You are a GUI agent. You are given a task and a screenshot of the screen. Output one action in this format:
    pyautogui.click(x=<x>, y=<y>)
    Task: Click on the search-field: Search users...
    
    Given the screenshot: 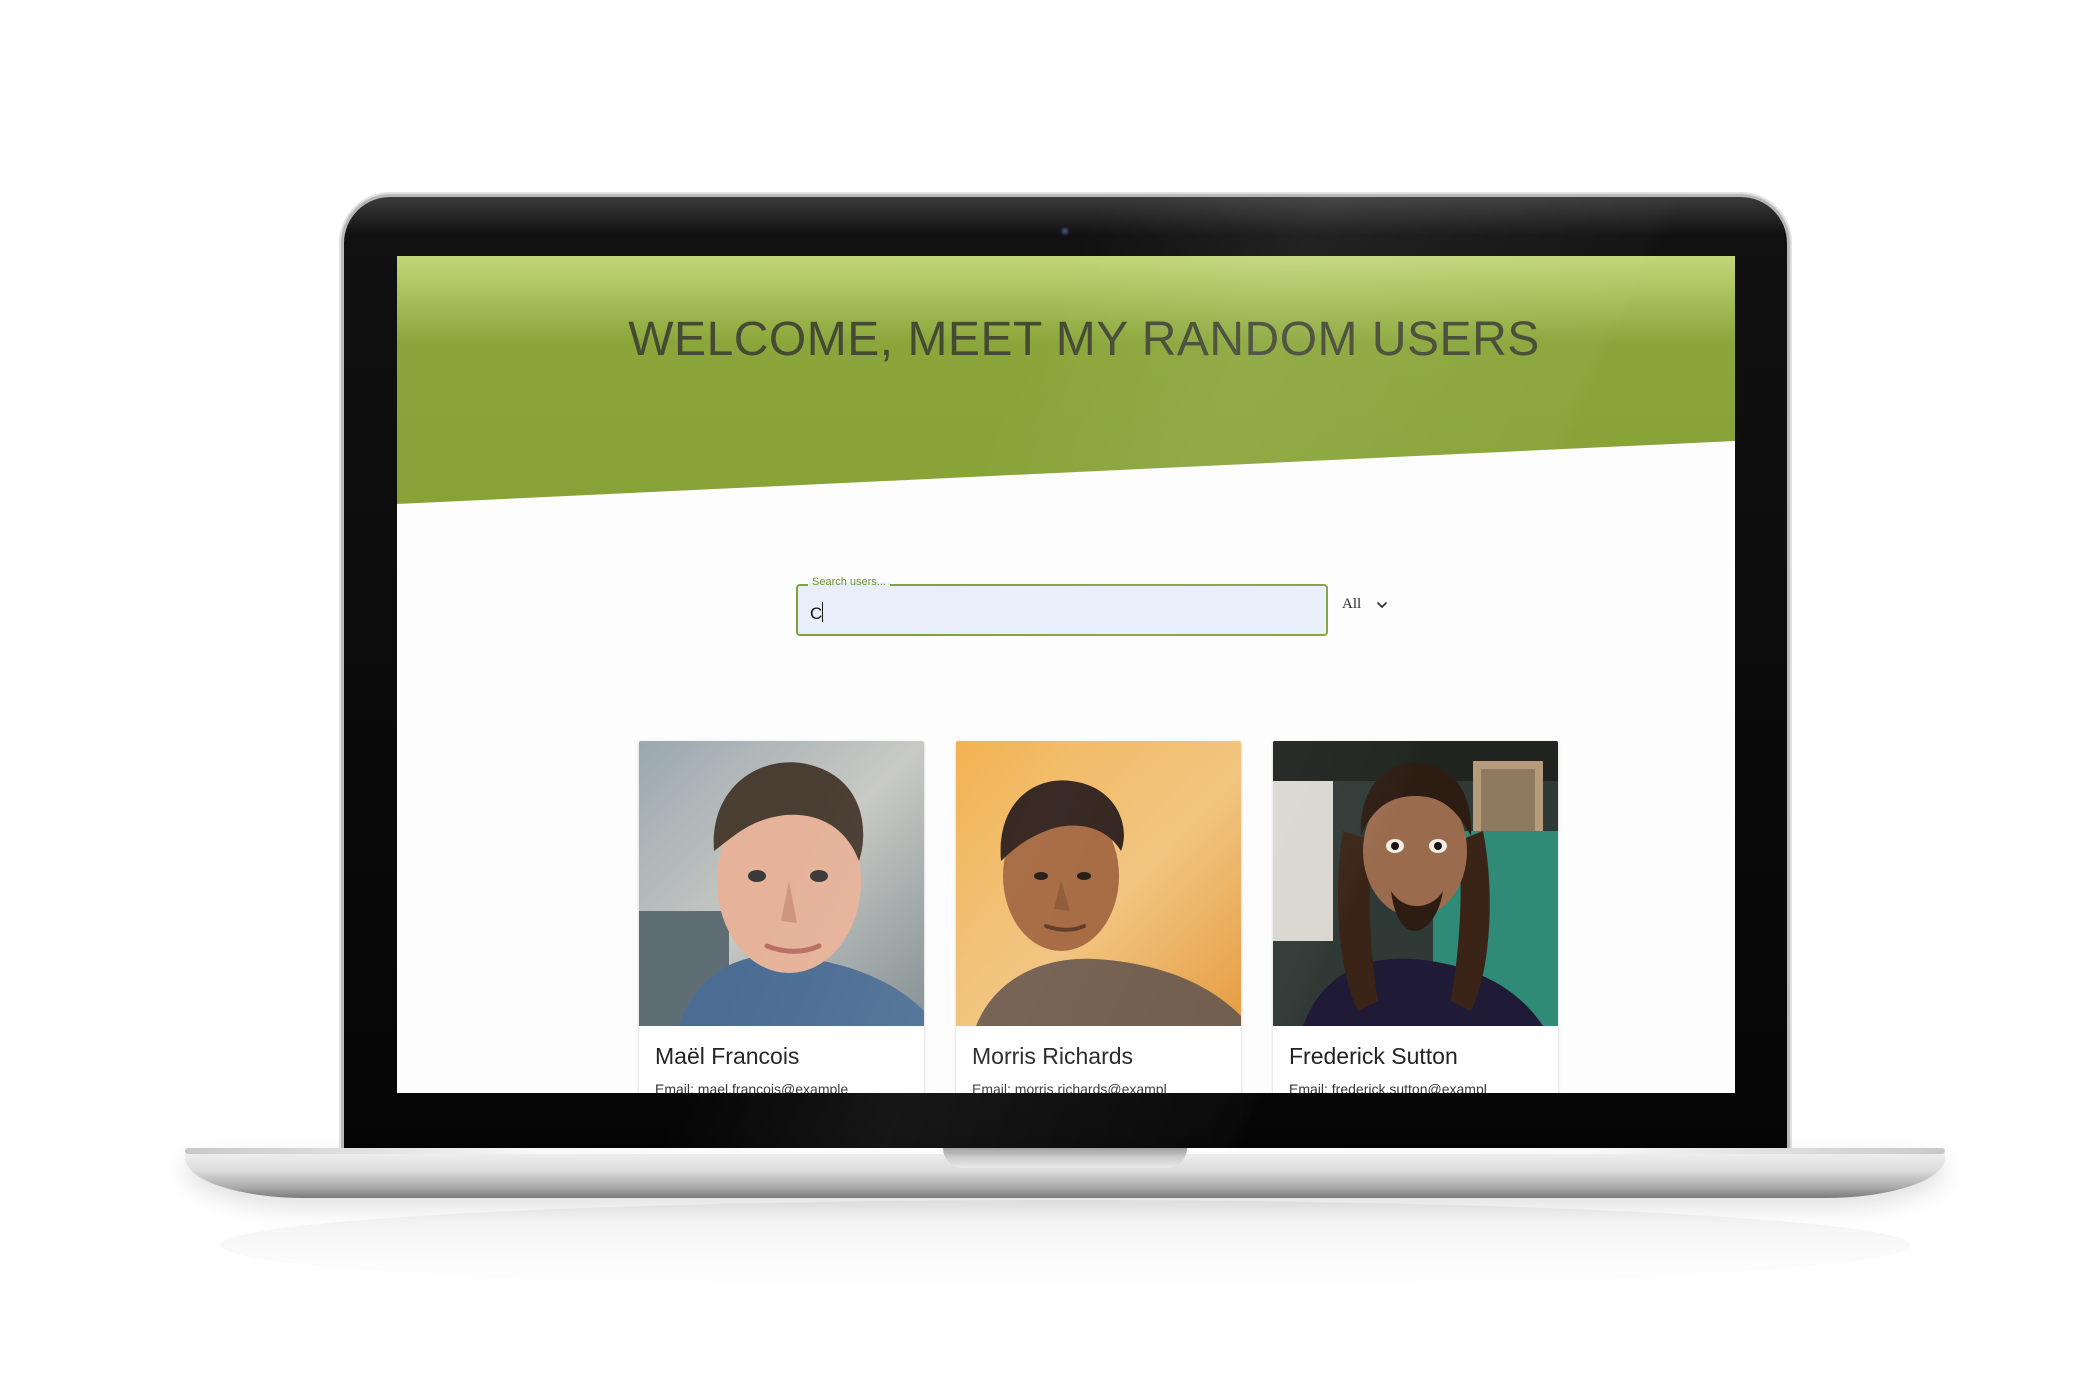 What is the action you would take?
    pyautogui.click(x=1062, y=606)
    